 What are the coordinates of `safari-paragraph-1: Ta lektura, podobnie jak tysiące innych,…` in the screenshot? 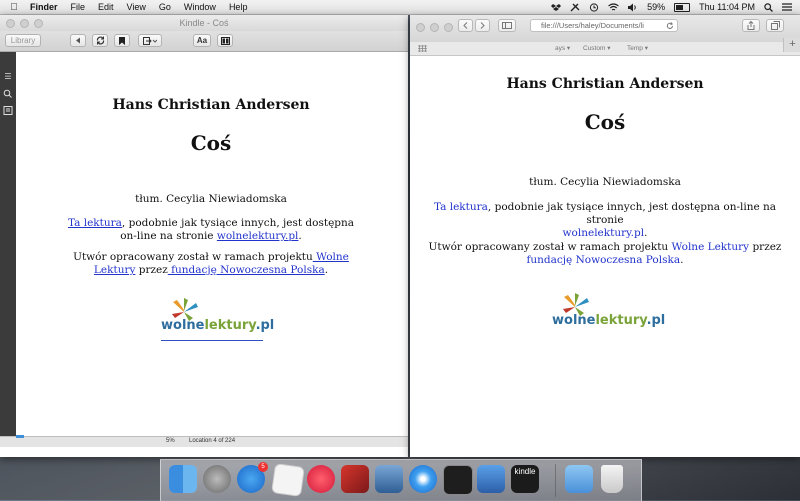 It's located at (605, 220).